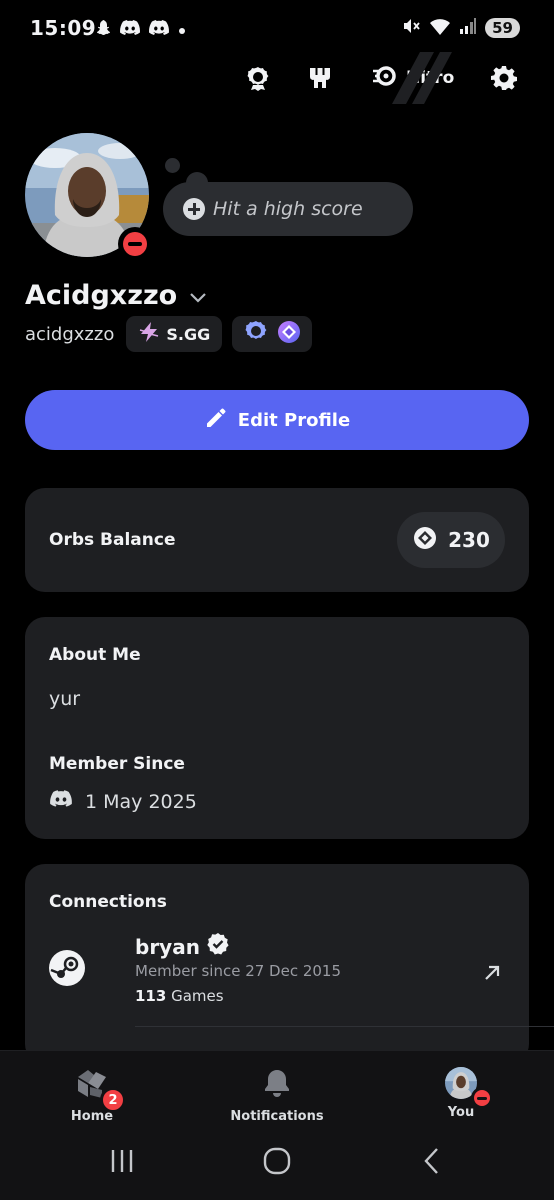 This screenshot has height=1200, width=554. Describe the element at coordinates (95, 655) in the screenshot. I see `about-me-title: About Me` at that location.